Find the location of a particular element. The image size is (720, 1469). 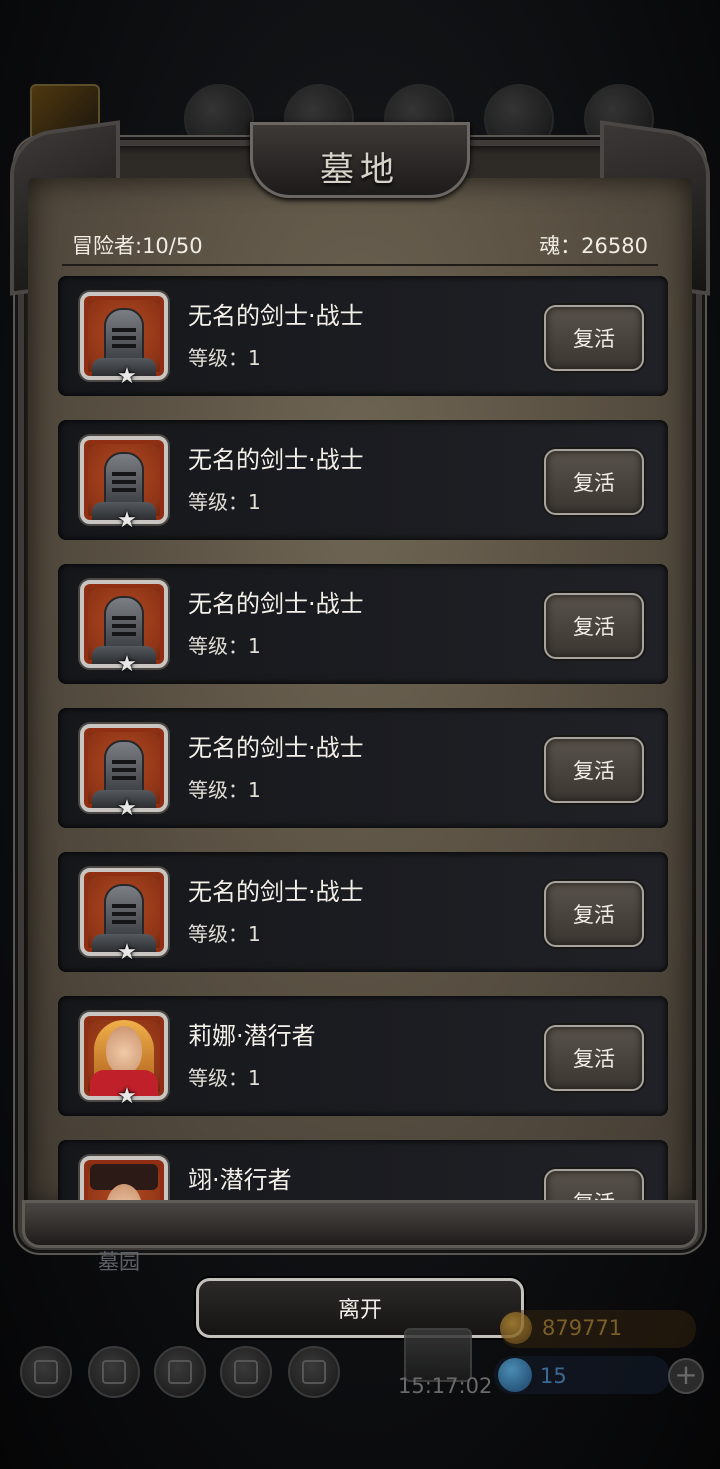

adventurer-count: 冒险者:10/50 is located at coordinates (137, 246).